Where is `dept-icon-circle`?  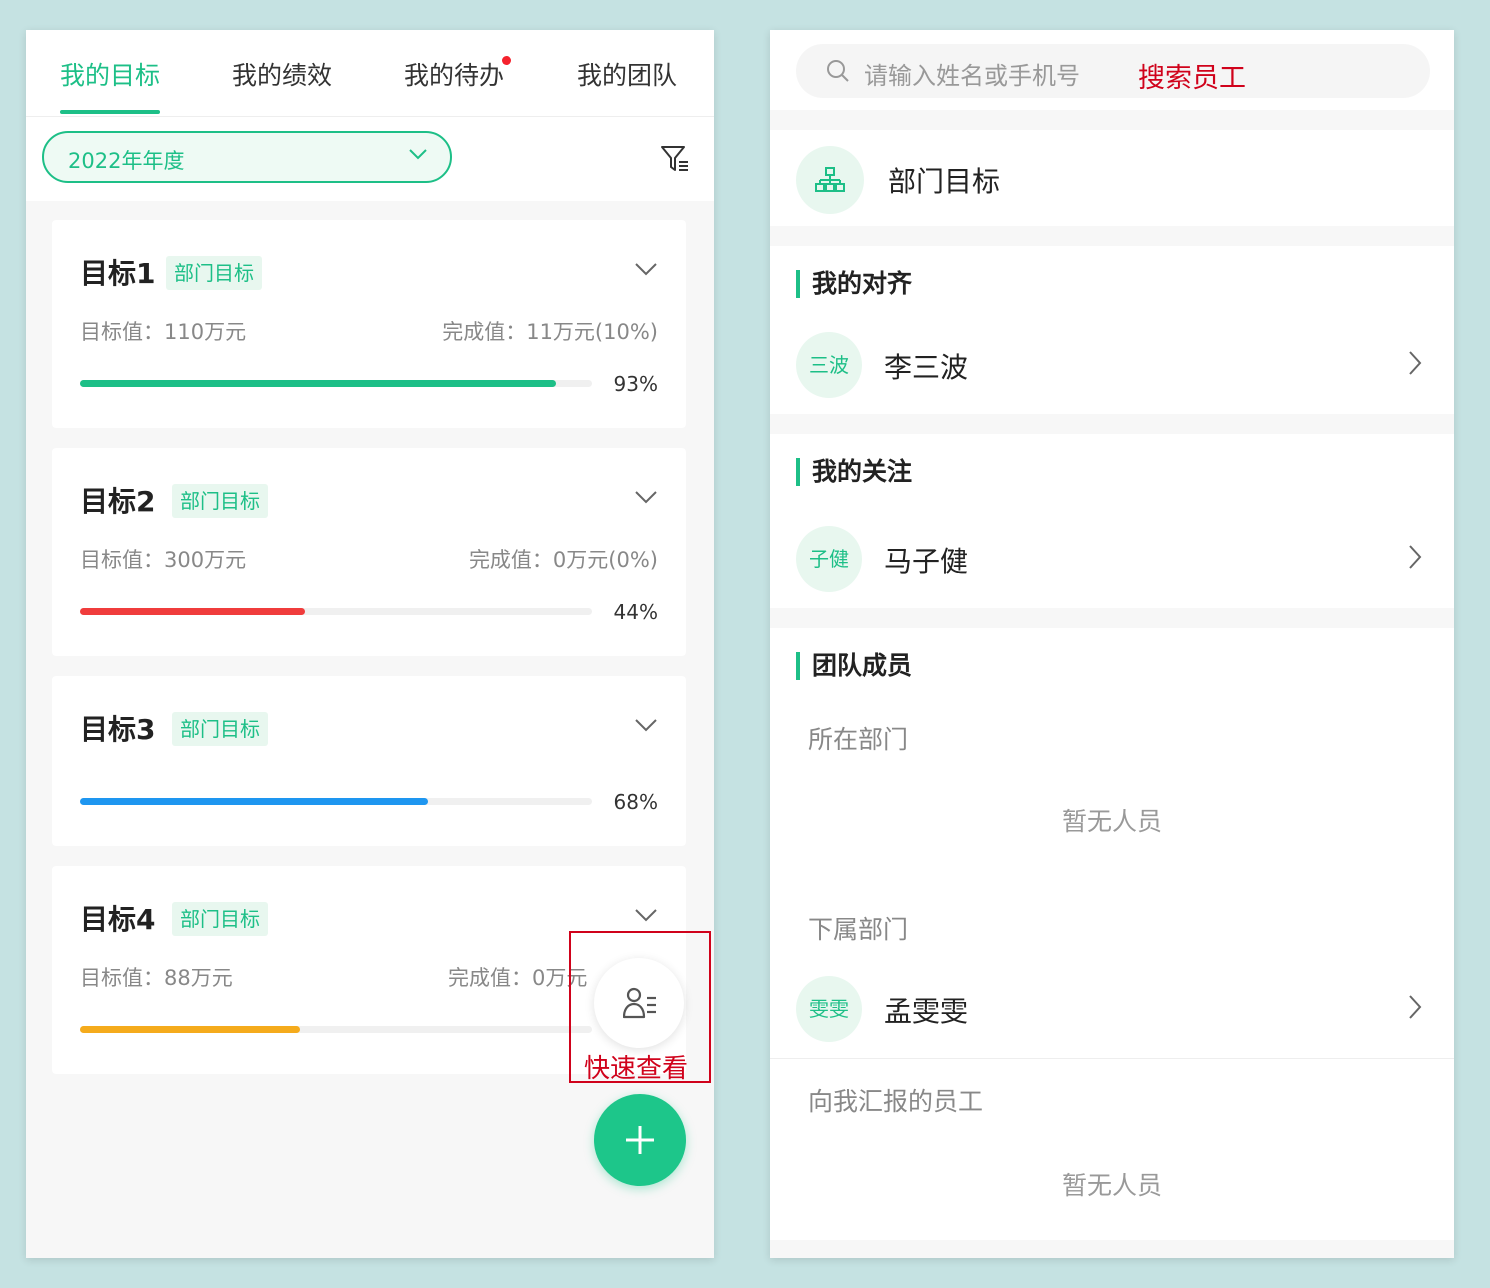
dept-icon-circle is located at coordinates (830, 180).